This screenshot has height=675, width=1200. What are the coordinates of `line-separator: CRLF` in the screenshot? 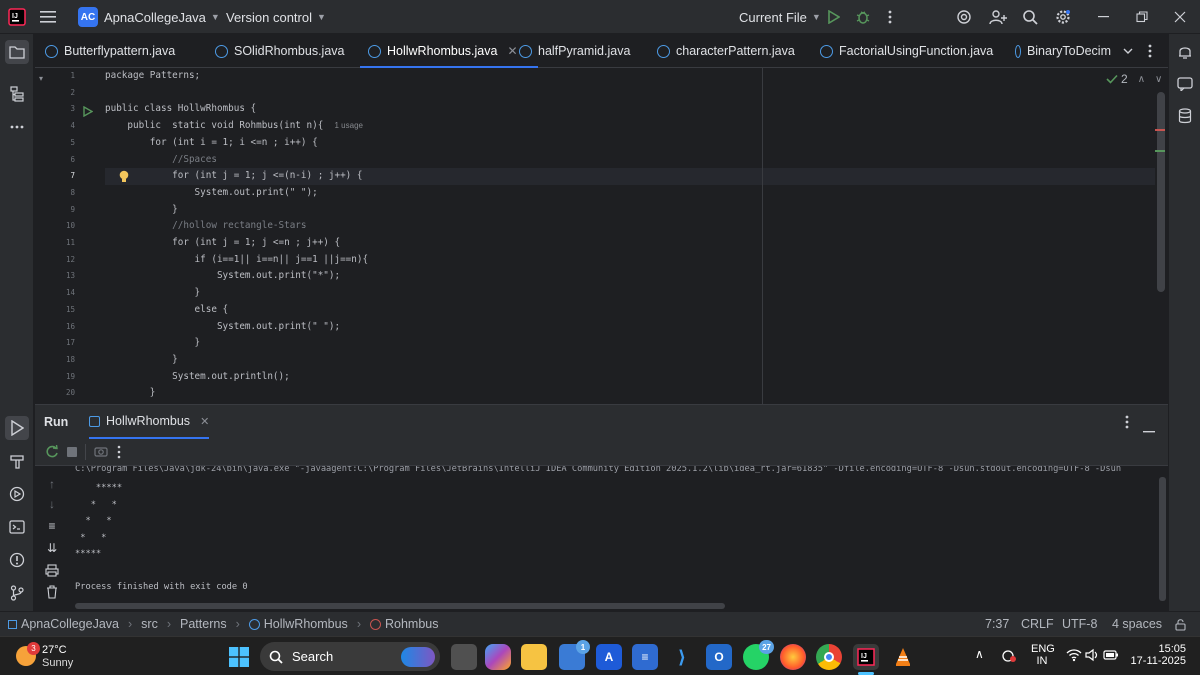 It's located at (1037, 624).